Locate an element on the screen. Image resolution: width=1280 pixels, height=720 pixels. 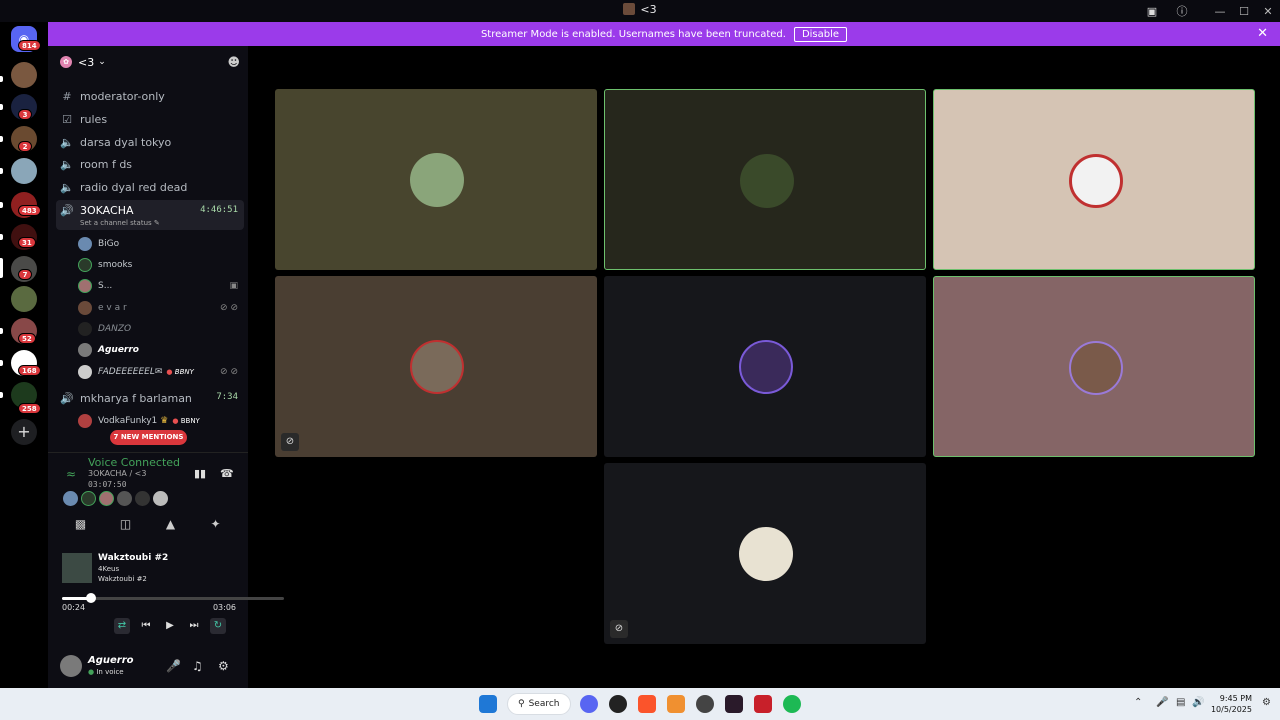
channel-moderator-only: # moderator-only is located at coordinates (150, 96).